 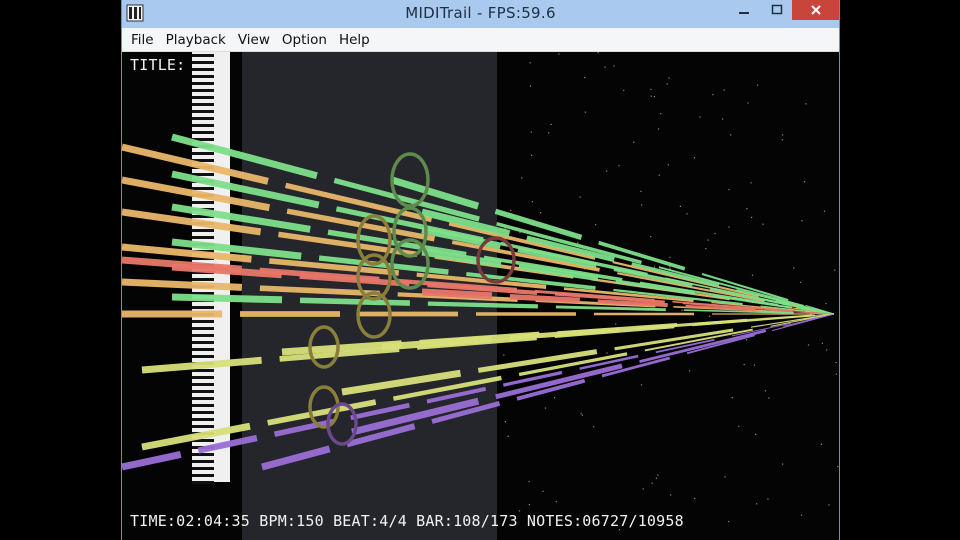 I want to click on menu-help: Help, so click(x=354, y=40).